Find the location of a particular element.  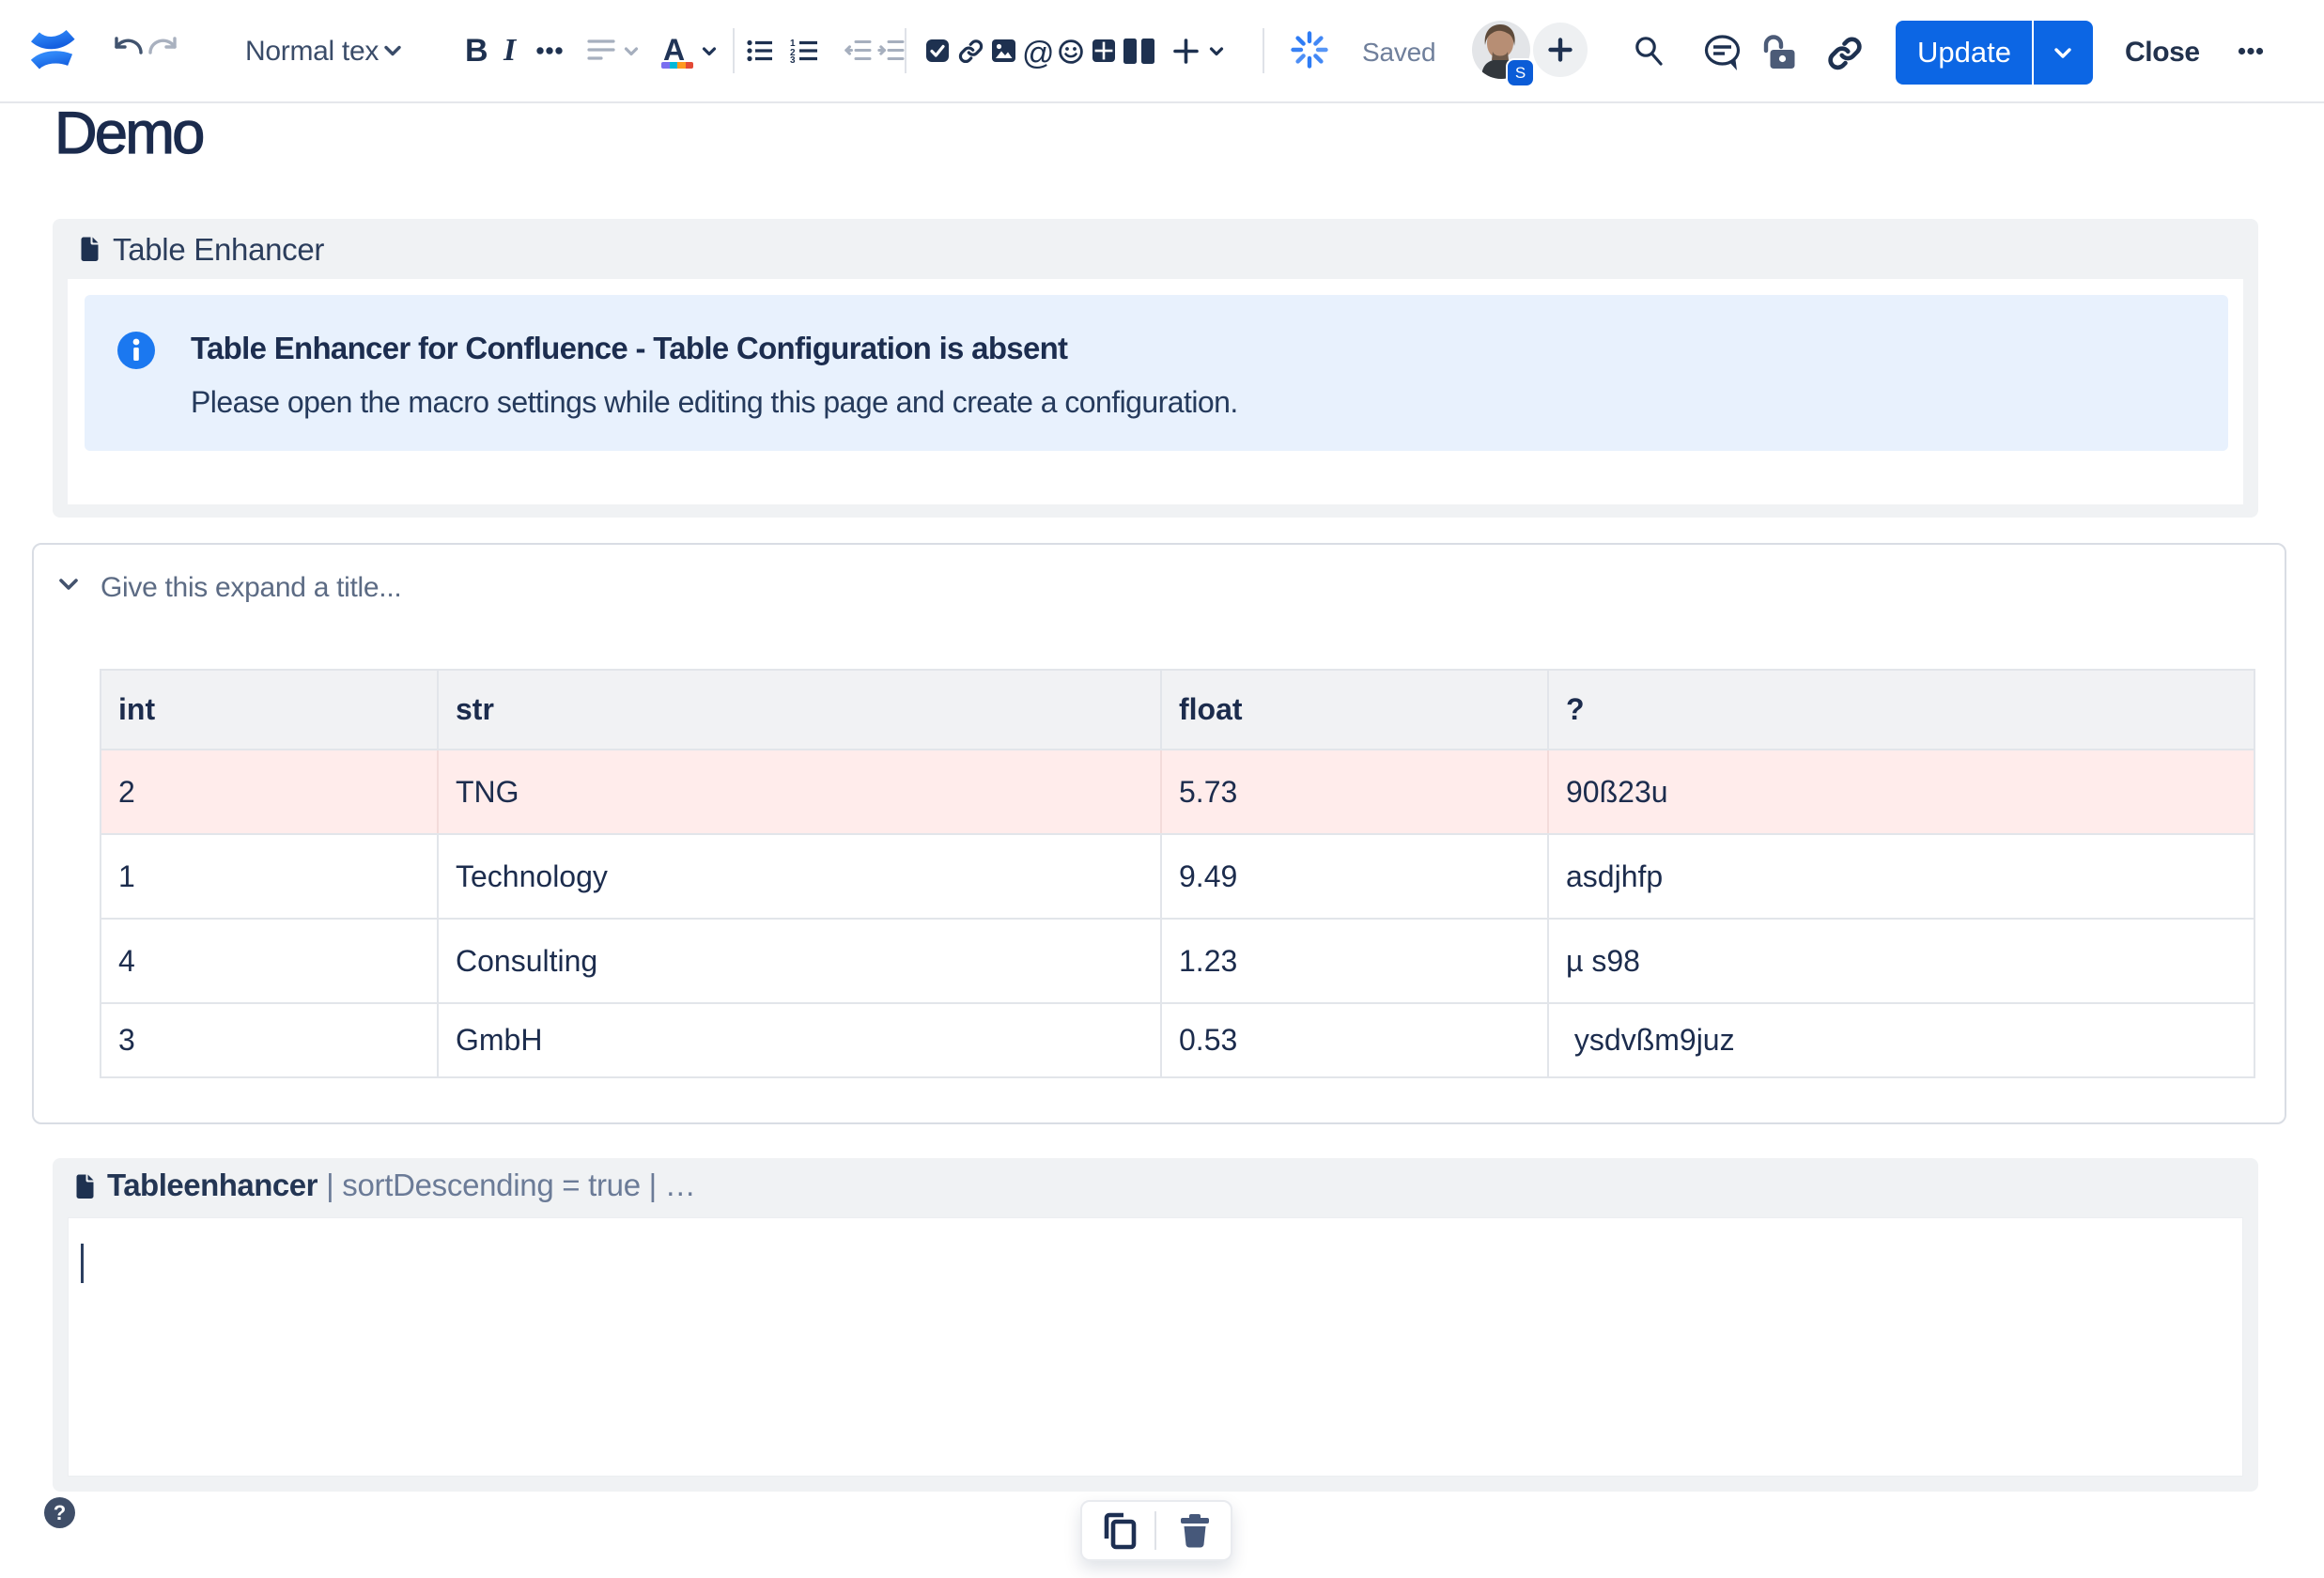

svg-text: 3 is located at coordinates (793, 59).